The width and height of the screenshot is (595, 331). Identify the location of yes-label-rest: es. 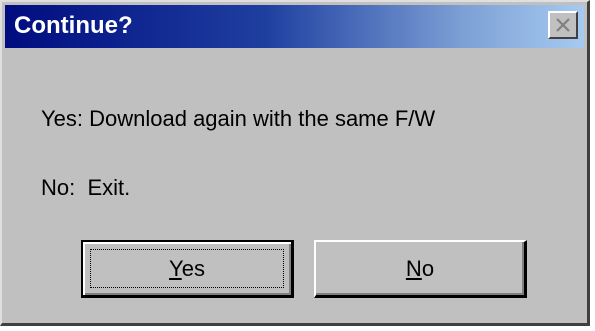
(193, 268).